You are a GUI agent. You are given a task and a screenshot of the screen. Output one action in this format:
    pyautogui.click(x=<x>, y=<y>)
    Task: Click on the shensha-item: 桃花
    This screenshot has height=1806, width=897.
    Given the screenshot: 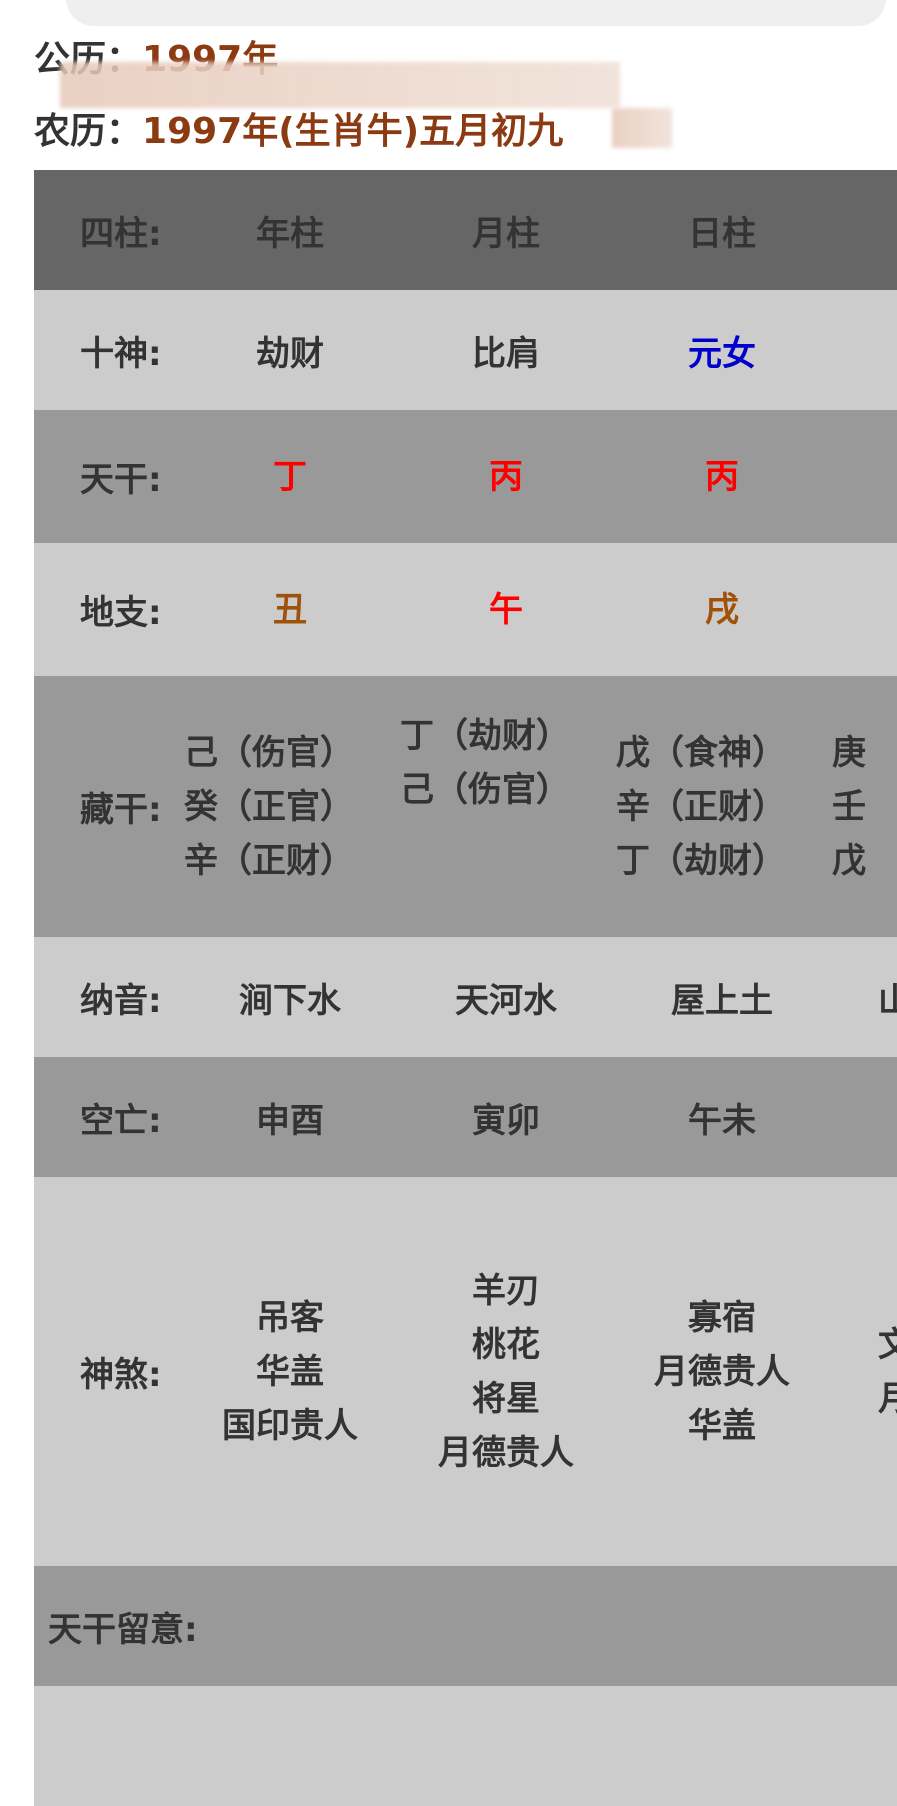 What is the action you would take?
    pyautogui.click(x=506, y=1344)
    